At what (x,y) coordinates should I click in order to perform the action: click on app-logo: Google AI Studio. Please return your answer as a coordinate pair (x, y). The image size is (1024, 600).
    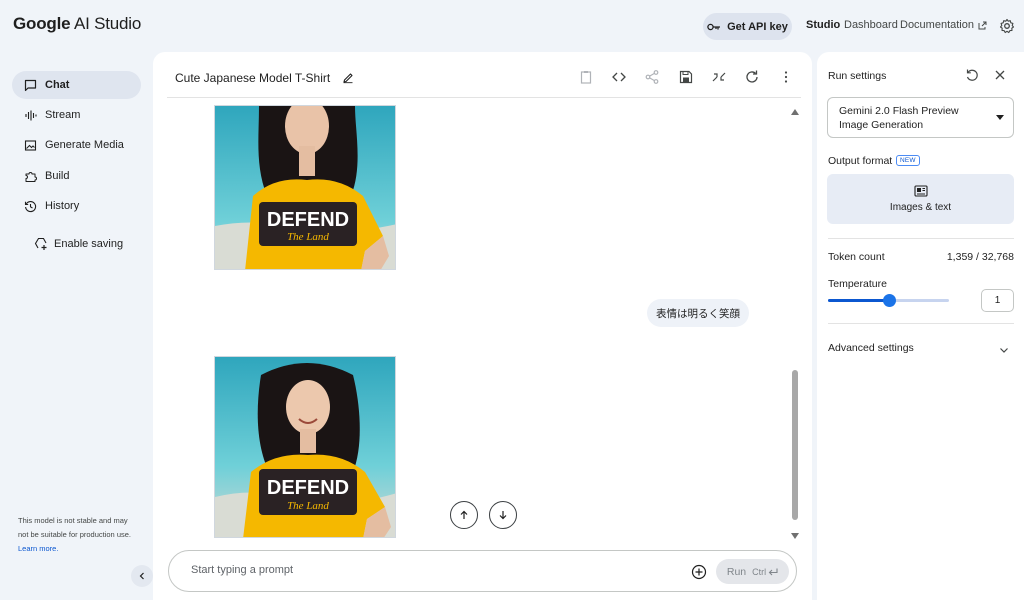
    Looking at the image, I should click on (77, 24).